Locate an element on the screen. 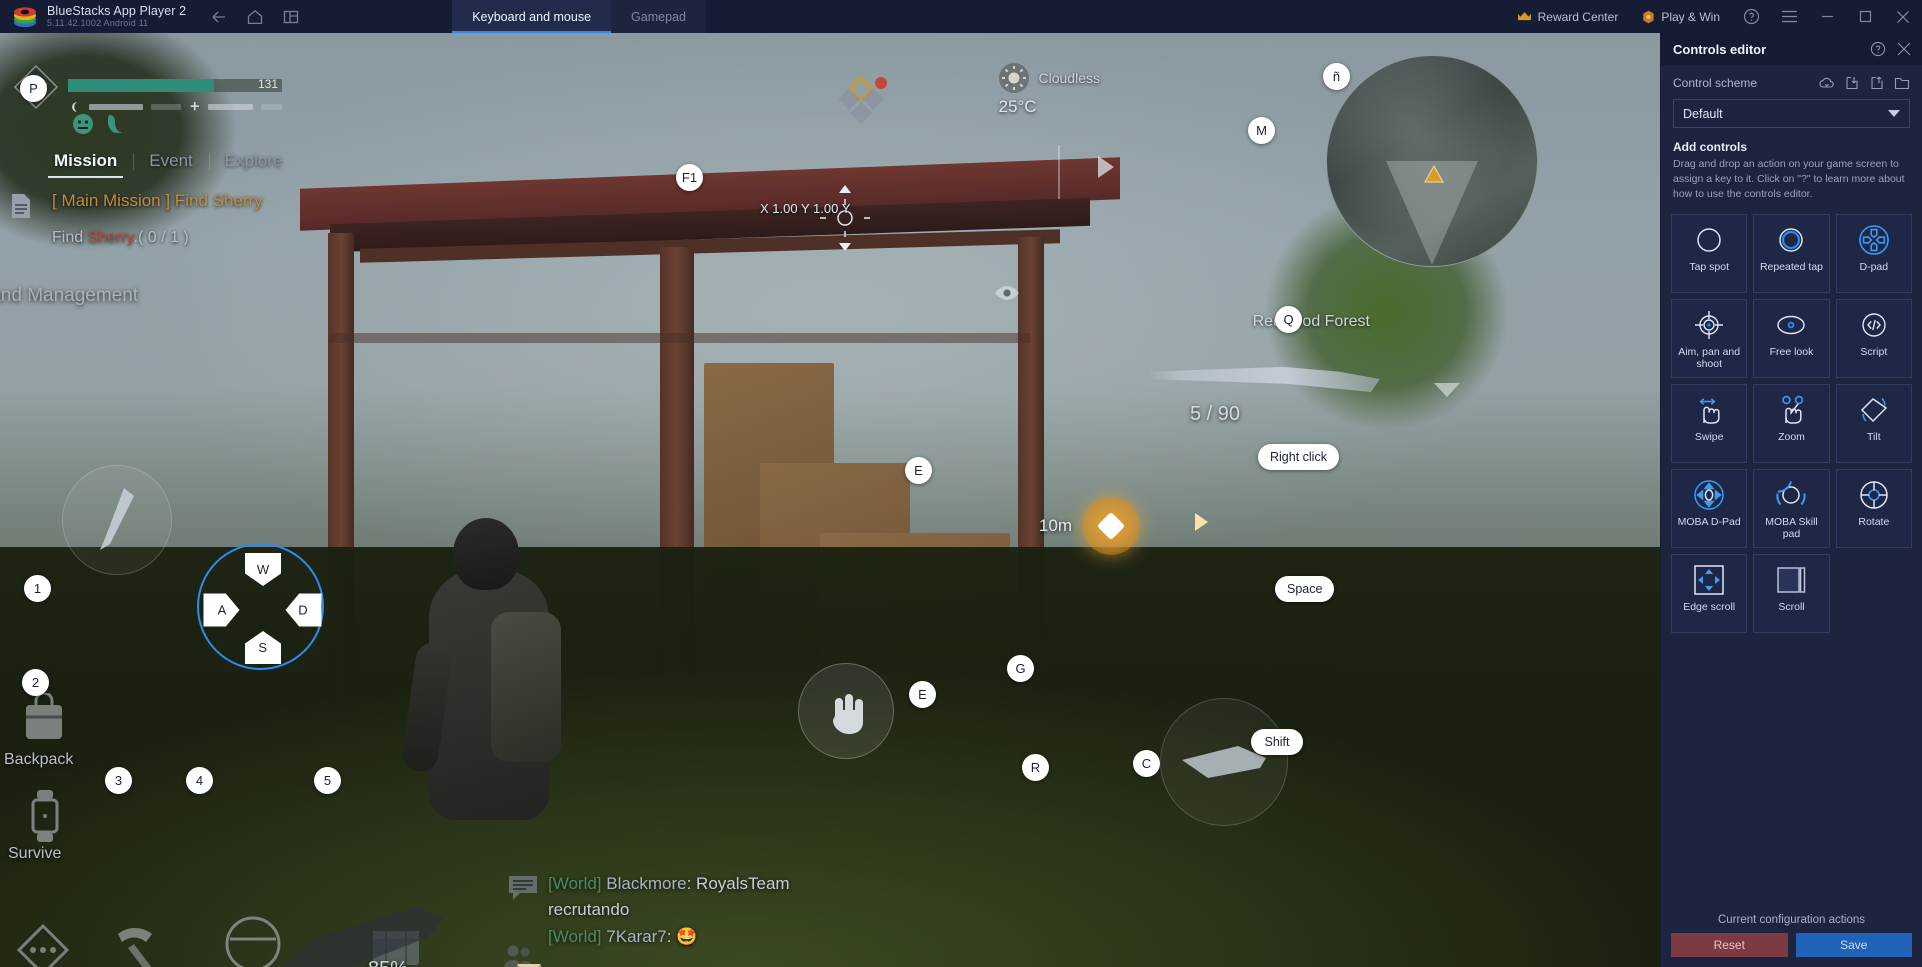 The height and width of the screenshot is (967, 1922). multi-instance-icon is located at coordinates (291, 17).